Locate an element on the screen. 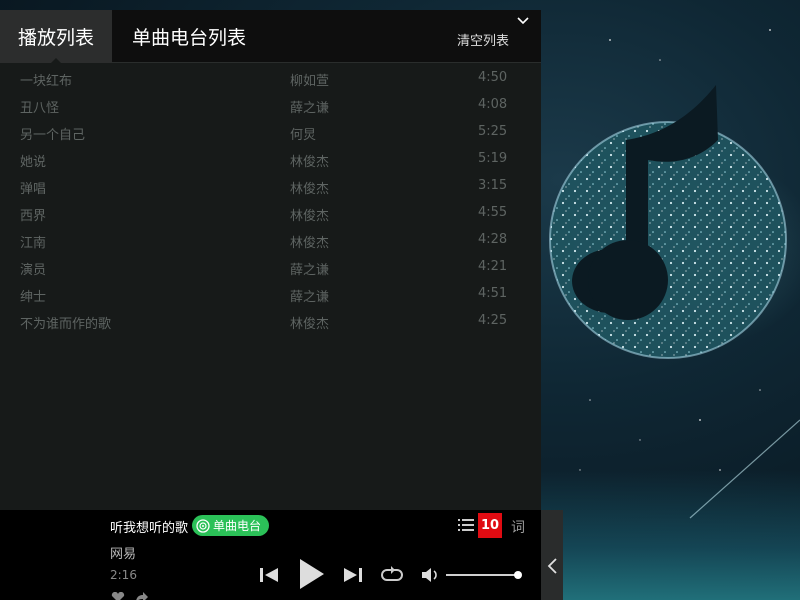  list-icon is located at coordinates (466, 525).